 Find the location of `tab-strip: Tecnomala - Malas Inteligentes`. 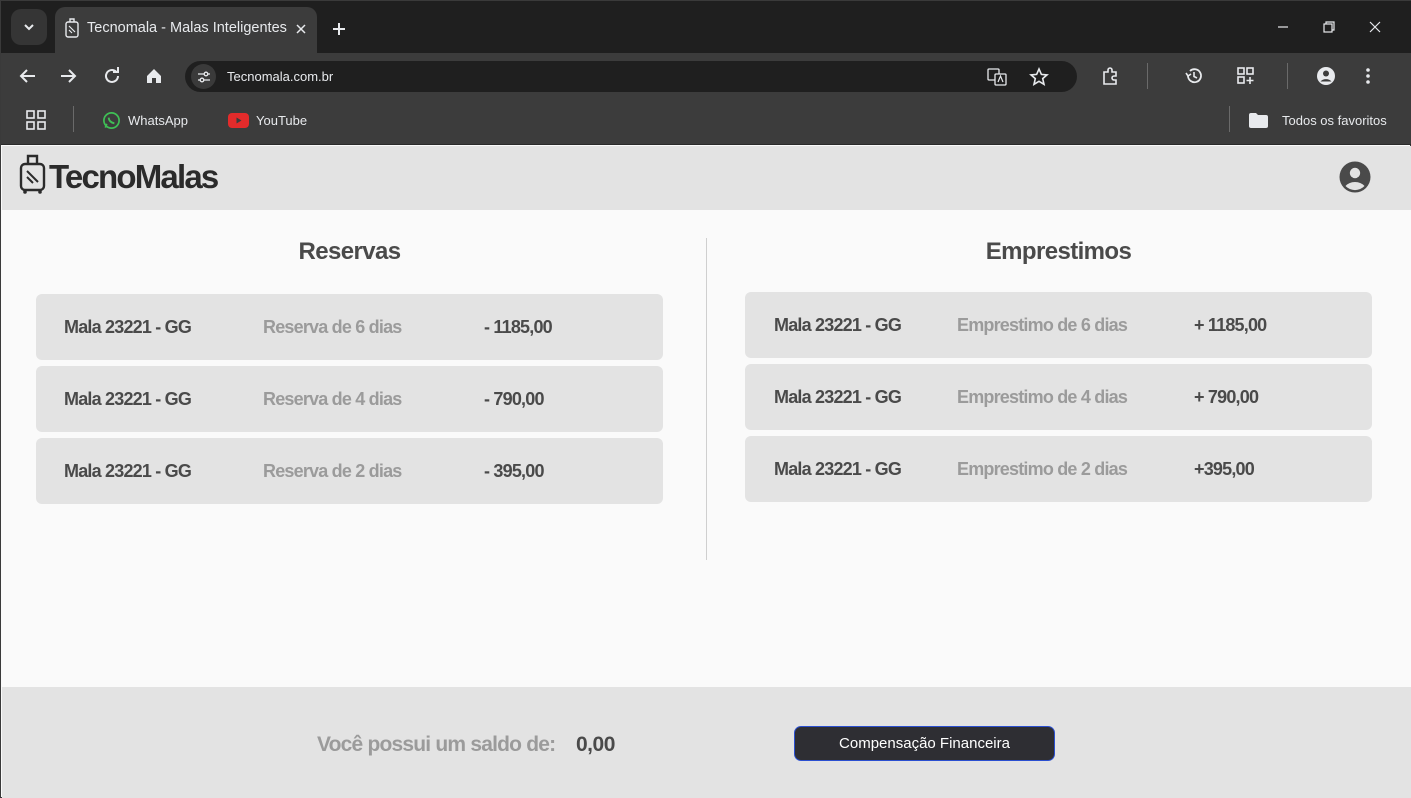

tab-strip: Tecnomala - Malas Inteligentes is located at coordinates (706, 27).